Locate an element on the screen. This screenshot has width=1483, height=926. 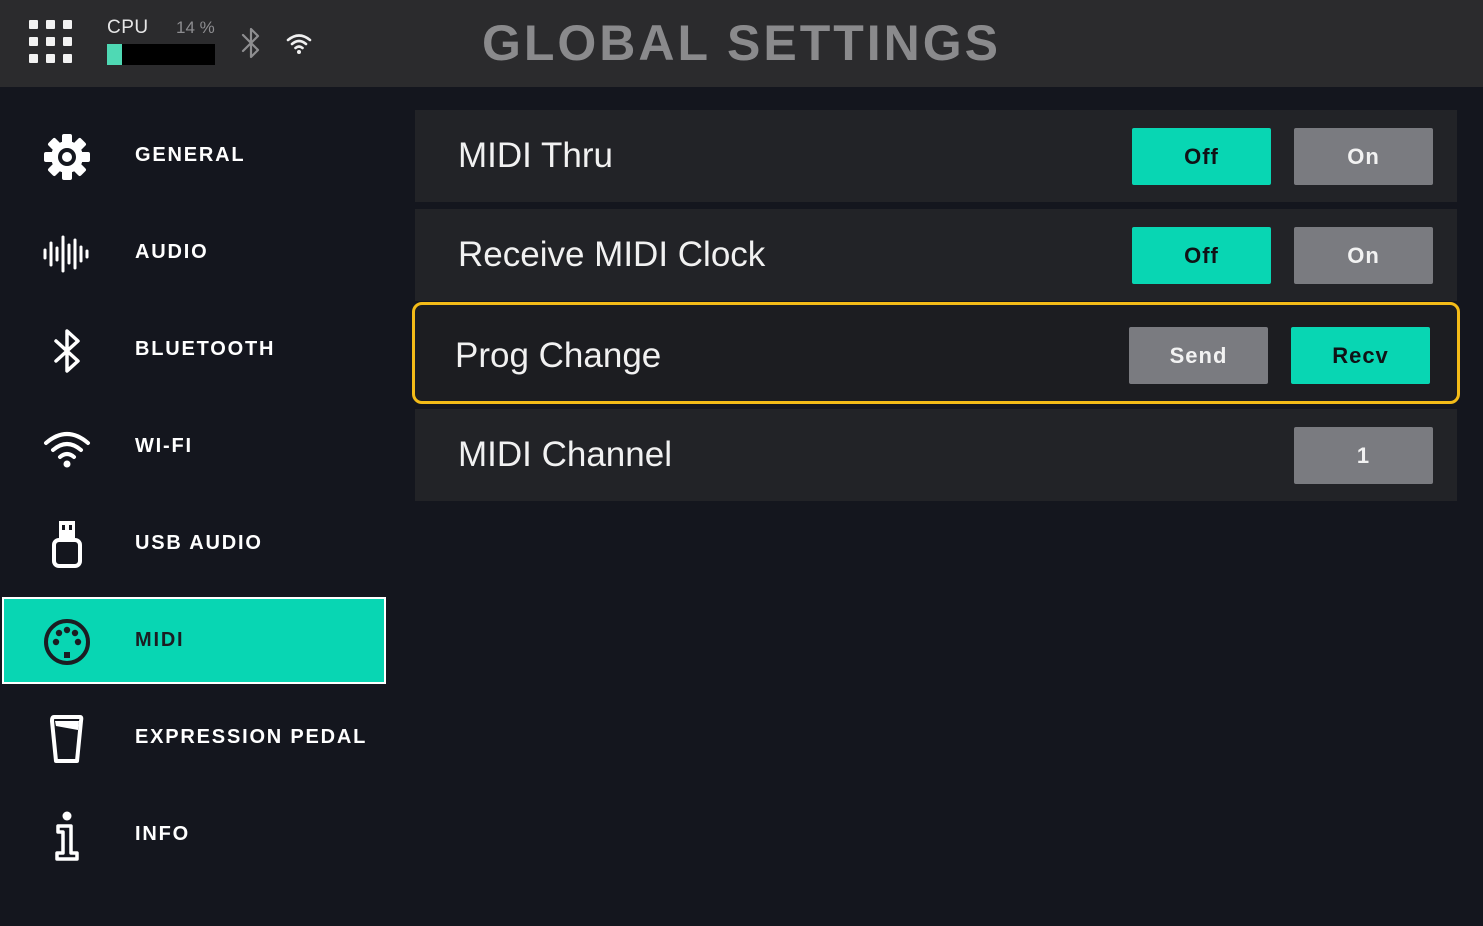
bluetooth-icon is located at coordinates (67, 351).